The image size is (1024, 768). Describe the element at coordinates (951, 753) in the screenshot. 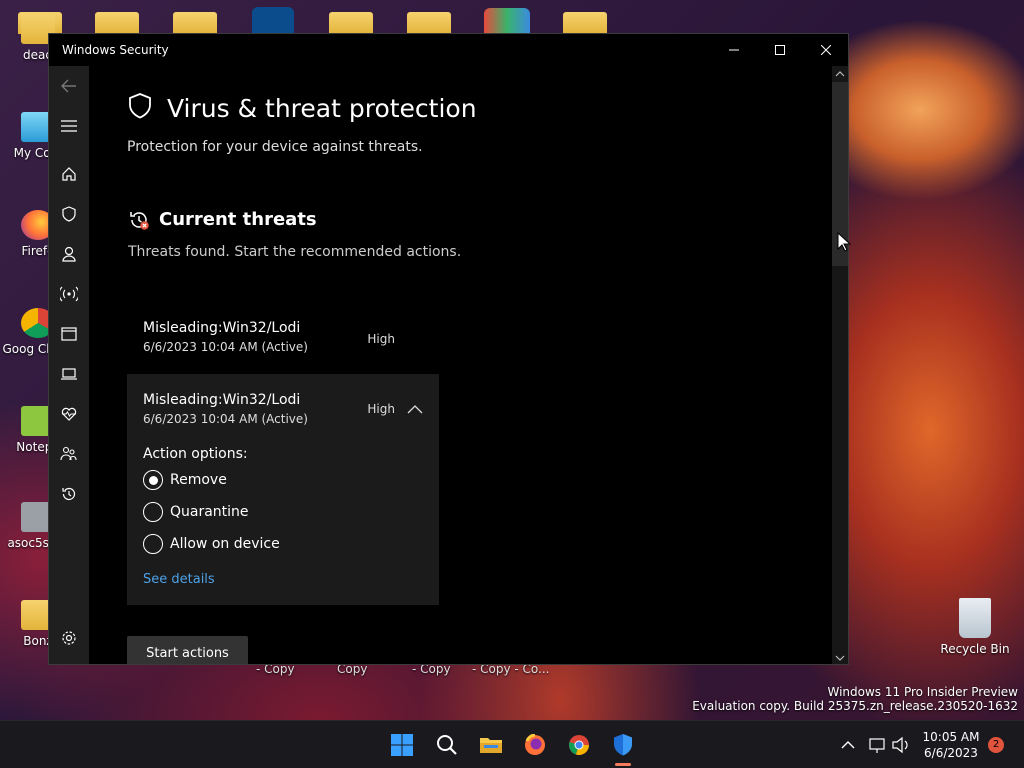

I see `clock-date: 6/6/2023` at that location.